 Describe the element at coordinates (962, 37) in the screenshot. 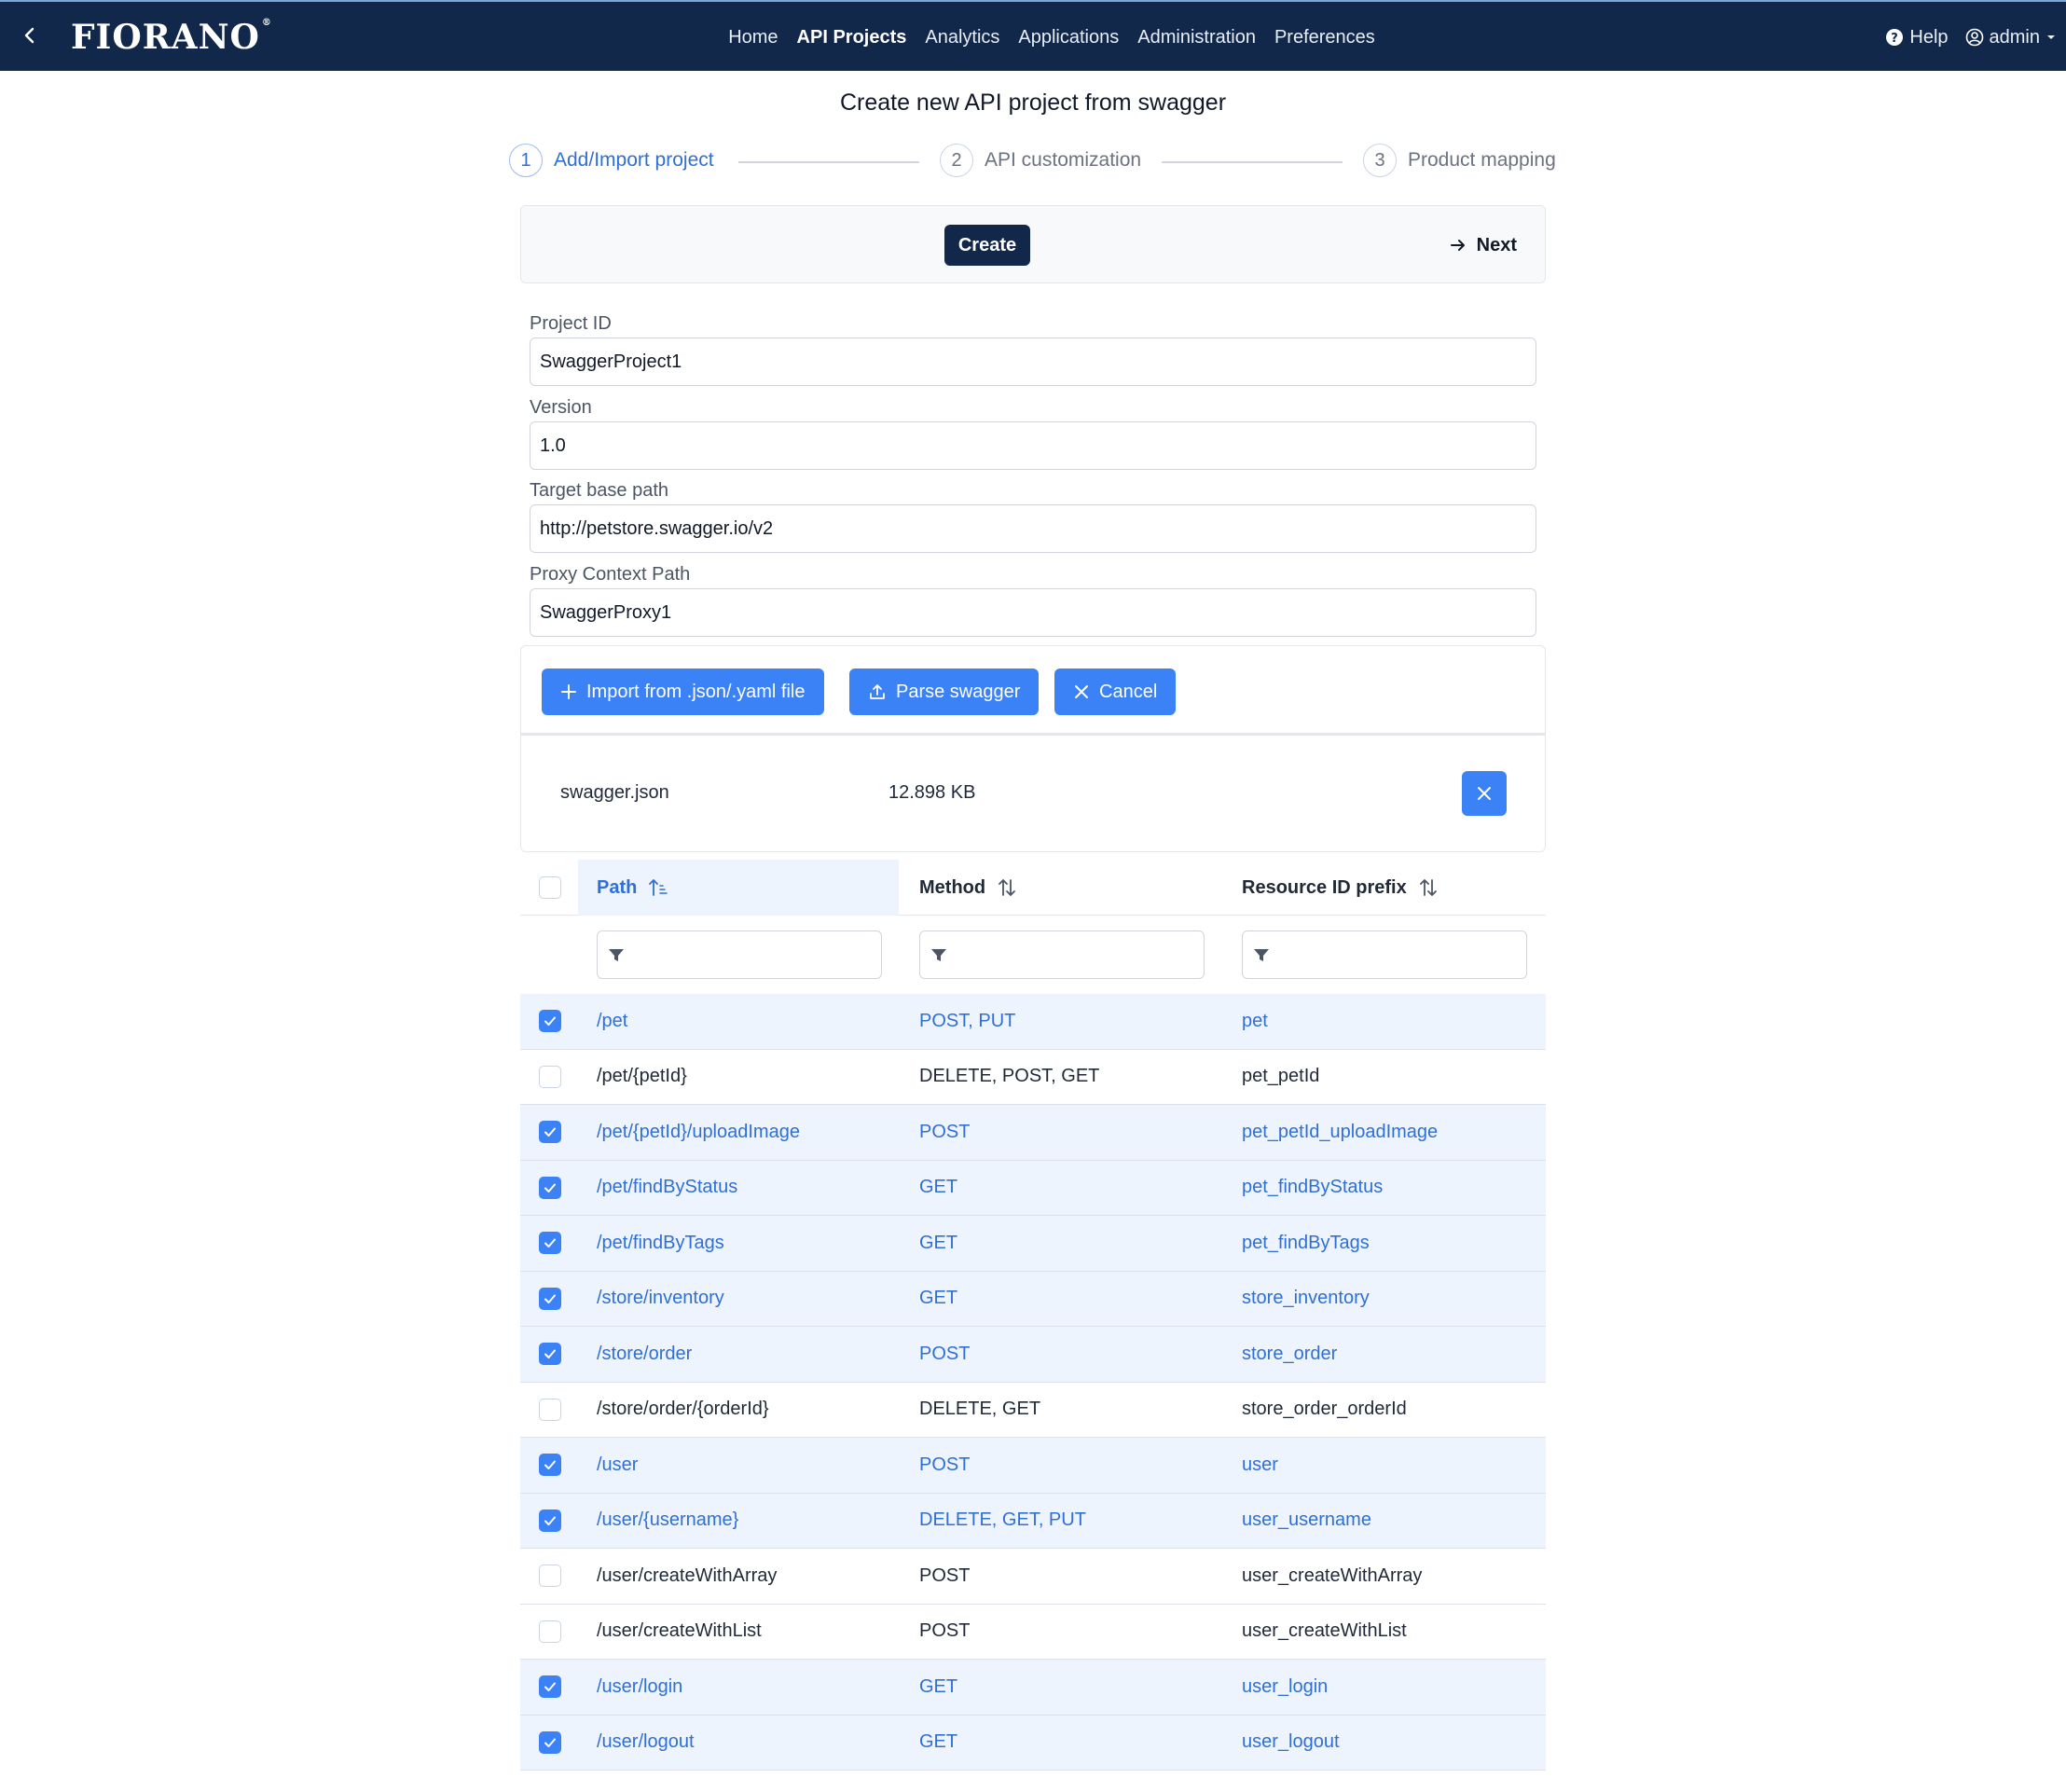

I see `nav-item-analytics: Analytics` at that location.